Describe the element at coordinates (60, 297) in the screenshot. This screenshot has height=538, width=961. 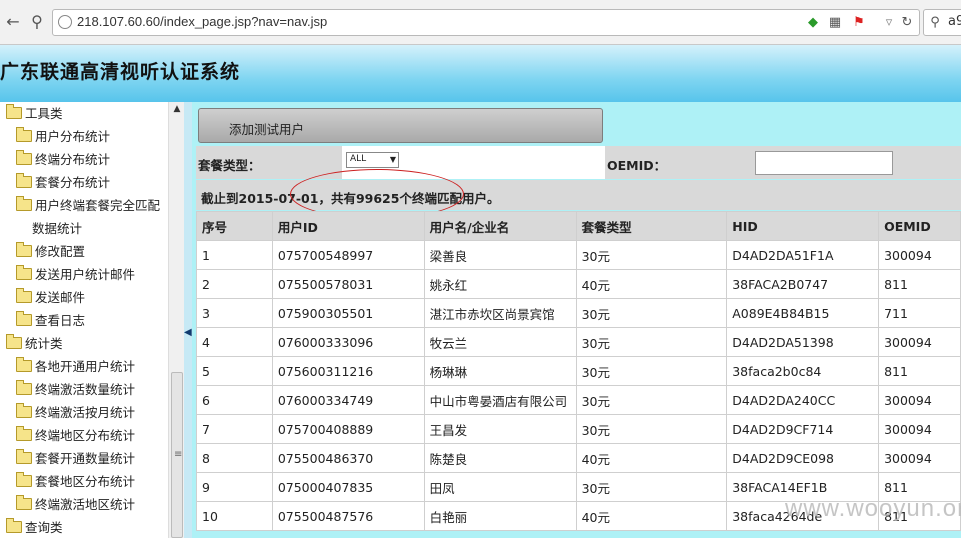
I see `sidebar-item-label: 发送邮件` at that location.